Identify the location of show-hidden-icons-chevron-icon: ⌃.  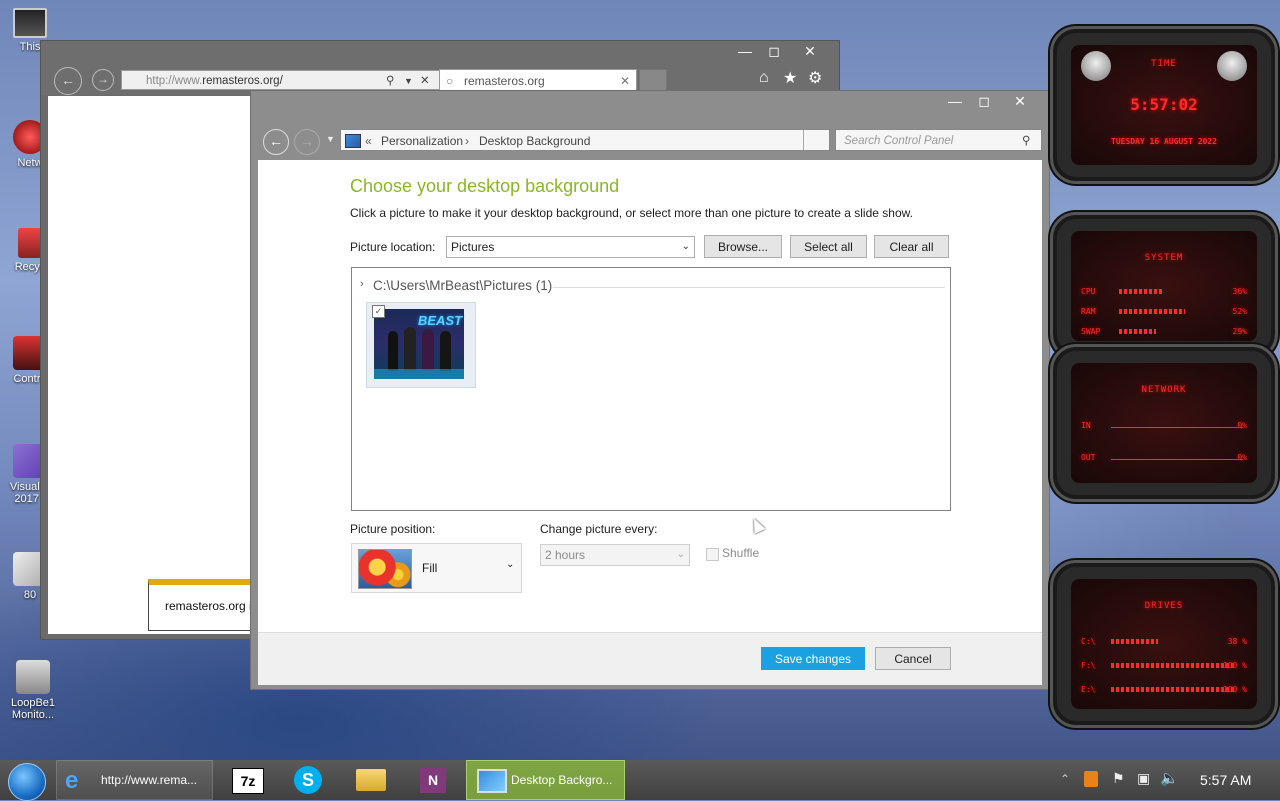
(1065, 779).